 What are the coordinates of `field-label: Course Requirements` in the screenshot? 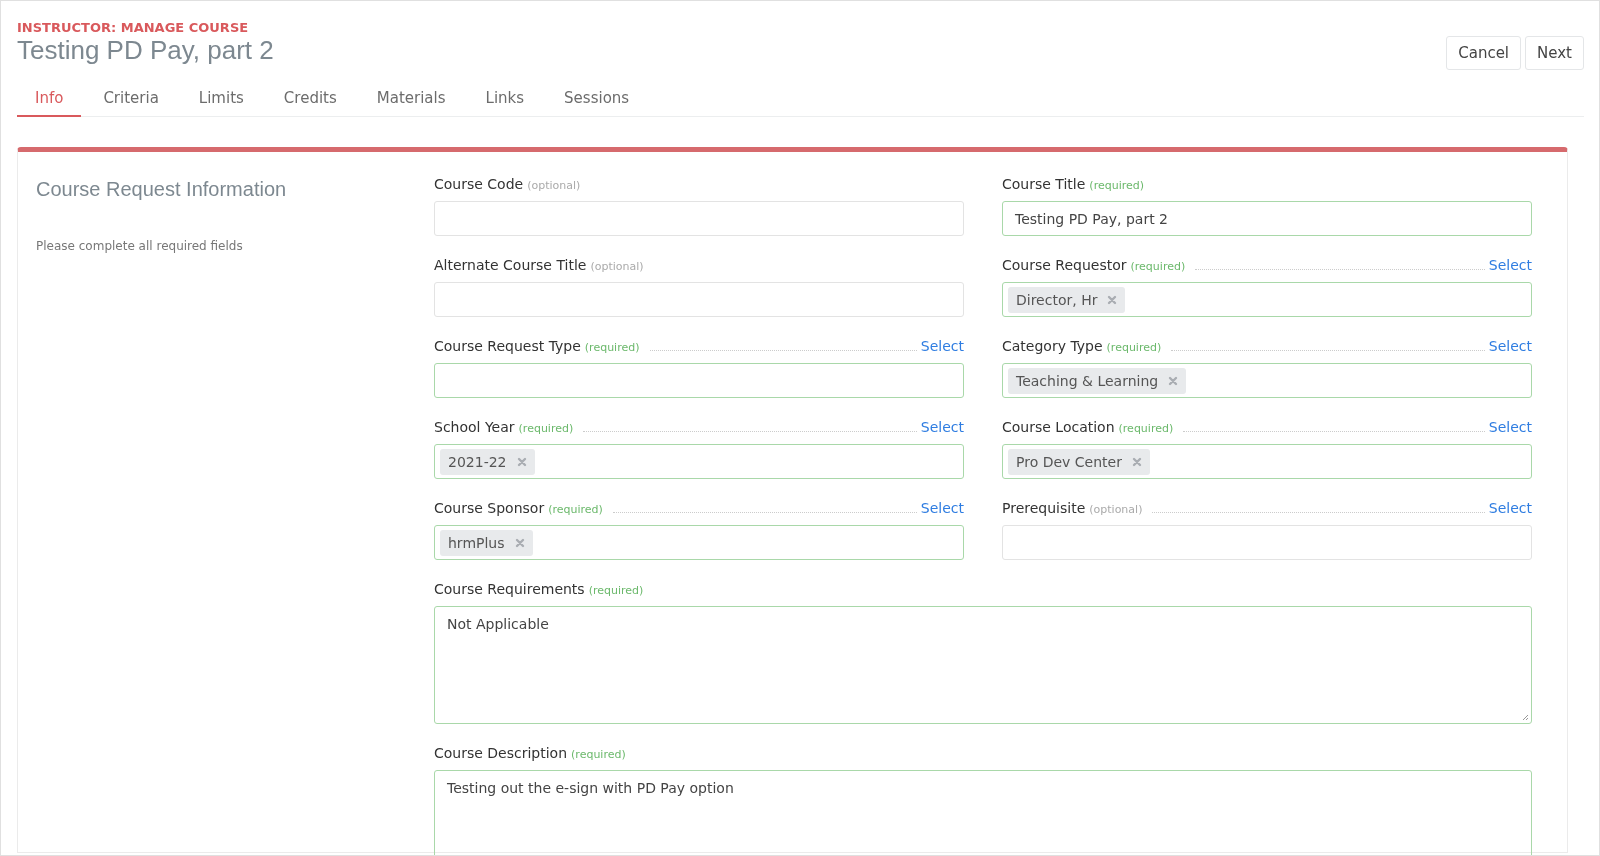 It's located at (509, 589).